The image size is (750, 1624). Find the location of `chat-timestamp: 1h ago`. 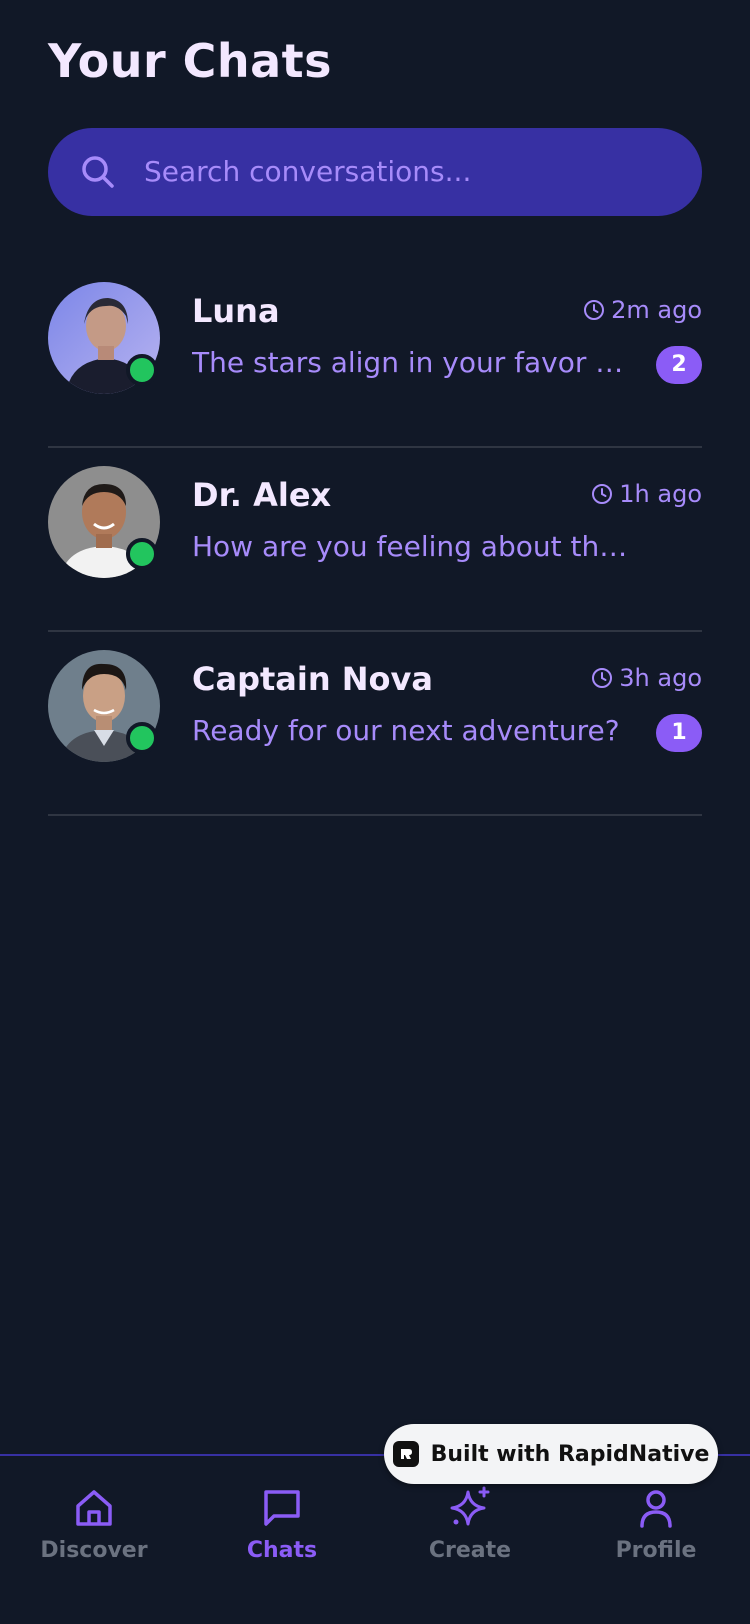

chat-timestamp: 1h ago is located at coordinates (646, 494).